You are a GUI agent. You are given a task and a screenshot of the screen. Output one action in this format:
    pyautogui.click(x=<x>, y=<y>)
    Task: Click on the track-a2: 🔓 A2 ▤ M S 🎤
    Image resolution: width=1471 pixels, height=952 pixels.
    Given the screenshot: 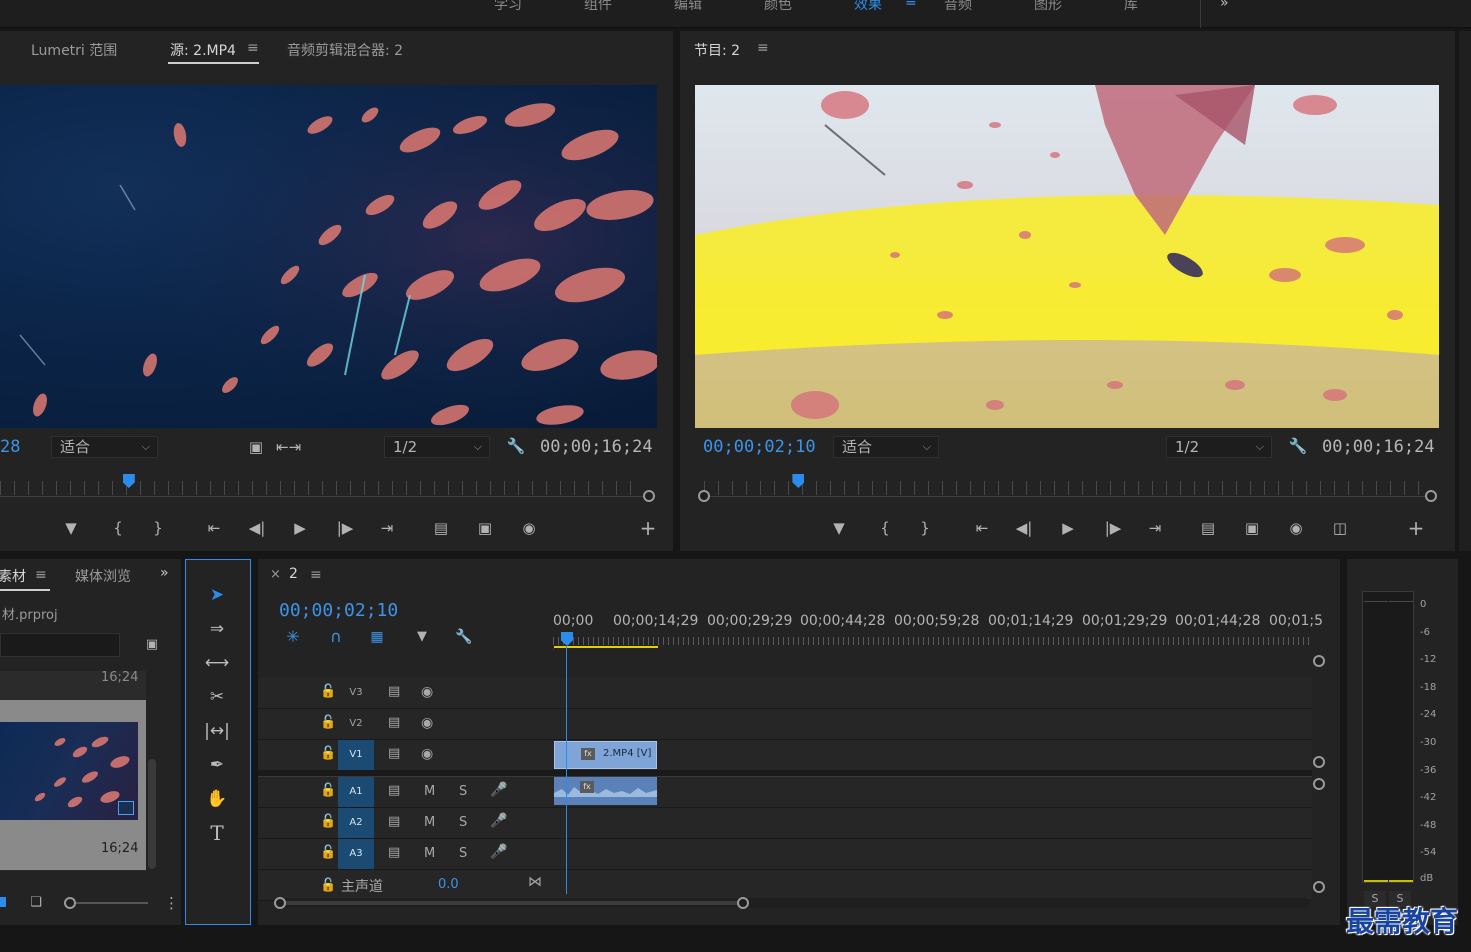 What is the action you would take?
    pyautogui.click(x=785, y=823)
    